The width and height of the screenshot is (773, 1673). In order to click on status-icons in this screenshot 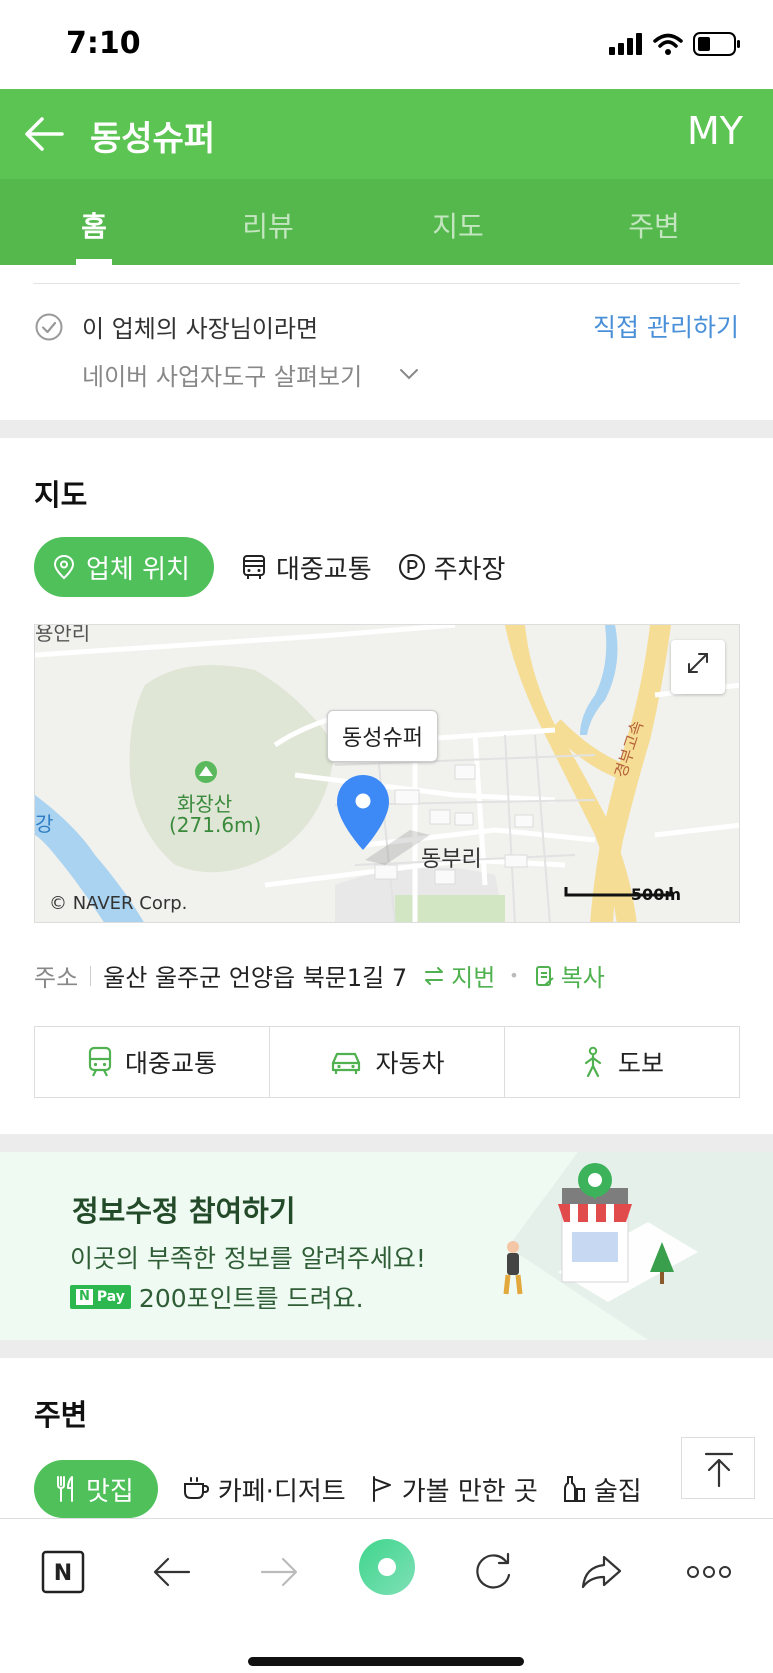, I will do `click(675, 44)`.